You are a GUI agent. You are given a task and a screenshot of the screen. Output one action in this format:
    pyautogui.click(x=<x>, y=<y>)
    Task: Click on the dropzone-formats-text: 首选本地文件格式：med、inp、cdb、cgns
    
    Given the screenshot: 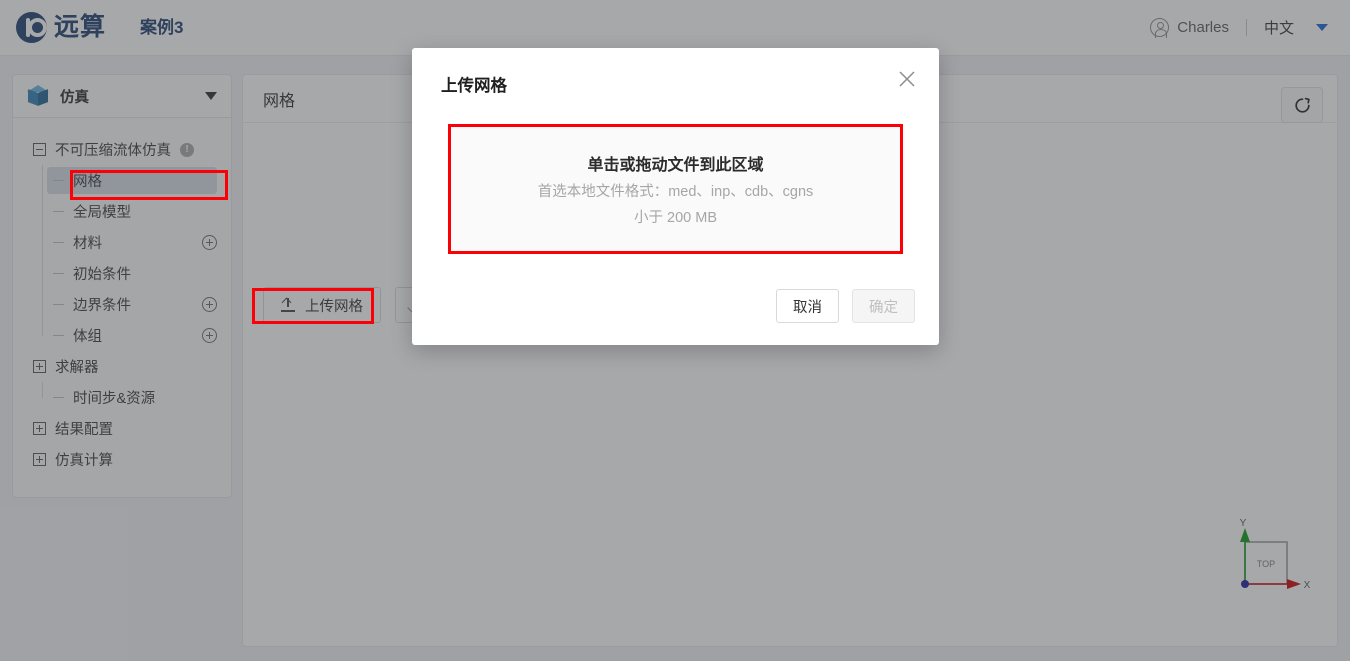 What is the action you would take?
    pyautogui.click(x=675, y=192)
    